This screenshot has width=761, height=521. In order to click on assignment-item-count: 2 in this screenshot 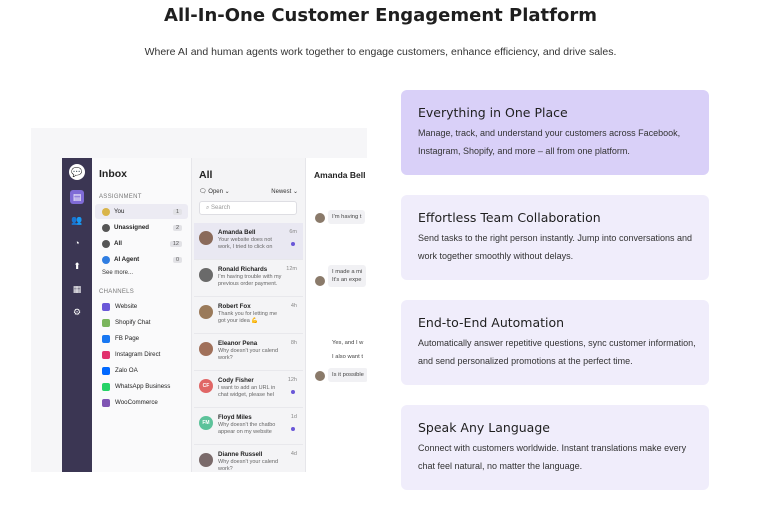, I will do `click(177, 227)`.